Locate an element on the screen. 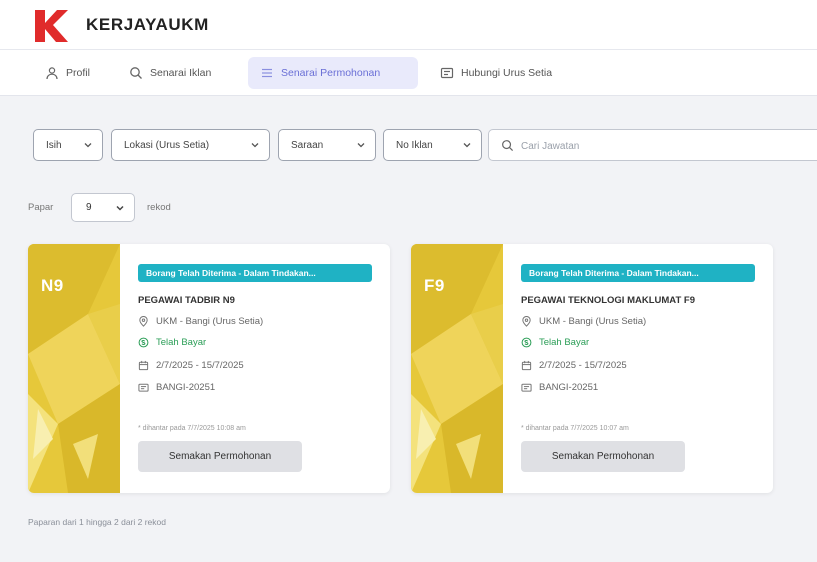 This screenshot has height=562, width=817. contact-card-icon is located at coordinates (447, 73).